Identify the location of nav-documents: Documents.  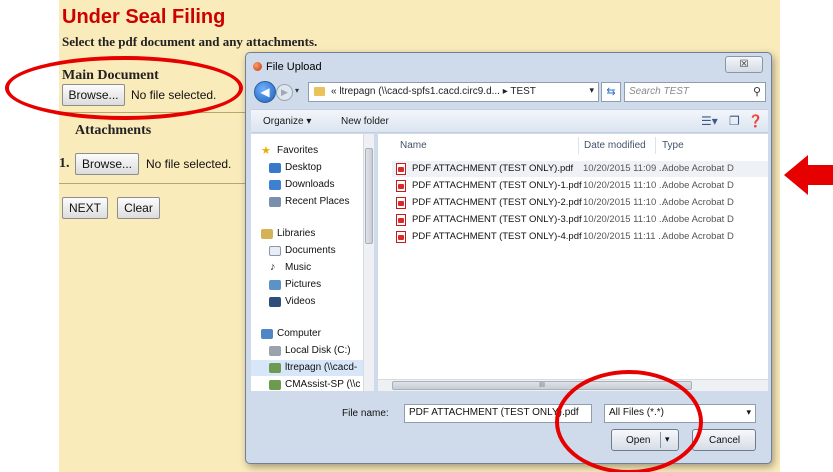
(311, 251).